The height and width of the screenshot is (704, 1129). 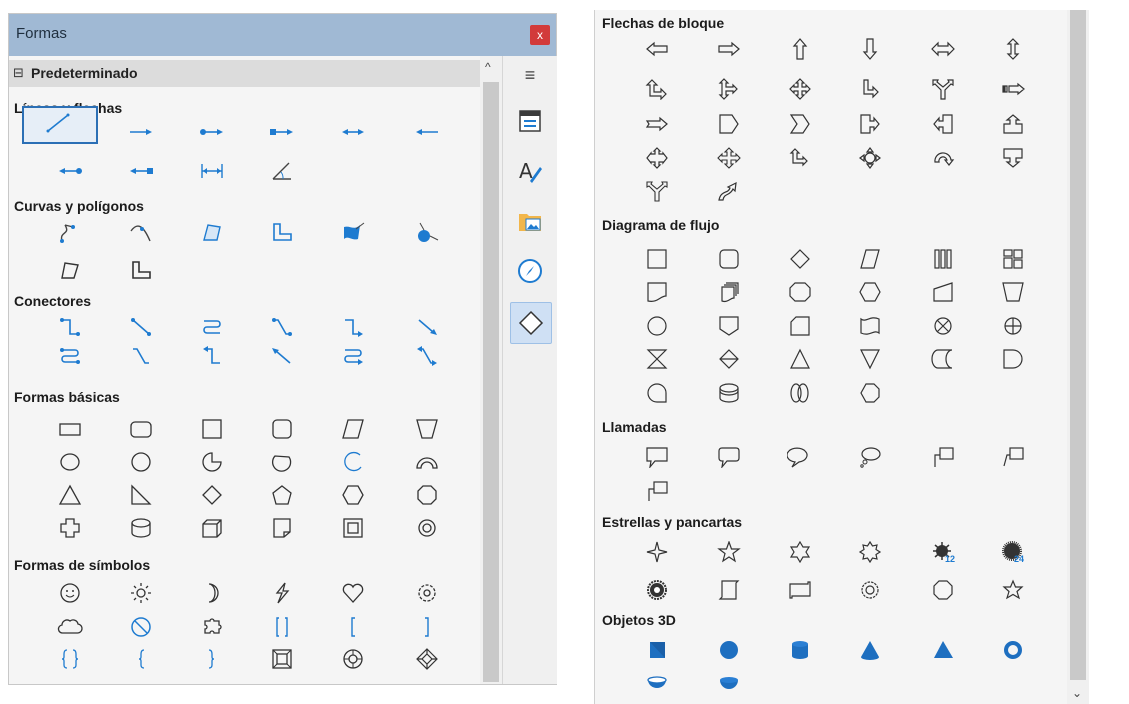 I want to click on brace-pair-icon, so click(x=70, y=659).